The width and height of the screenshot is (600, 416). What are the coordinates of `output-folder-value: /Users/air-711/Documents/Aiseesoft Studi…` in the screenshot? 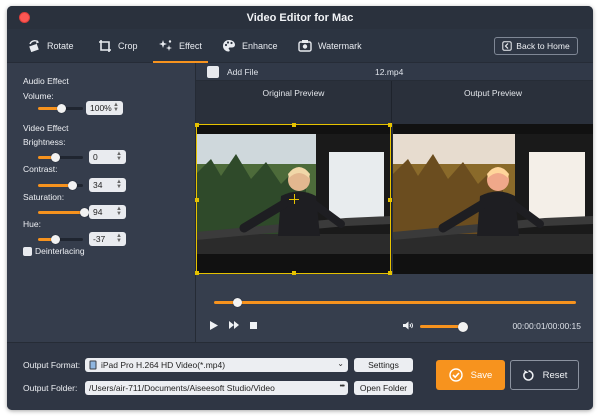 It's located at (182, 388).